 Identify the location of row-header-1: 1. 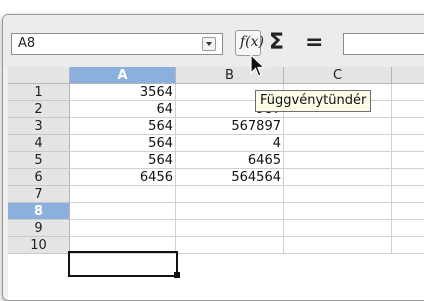
(39, 92).